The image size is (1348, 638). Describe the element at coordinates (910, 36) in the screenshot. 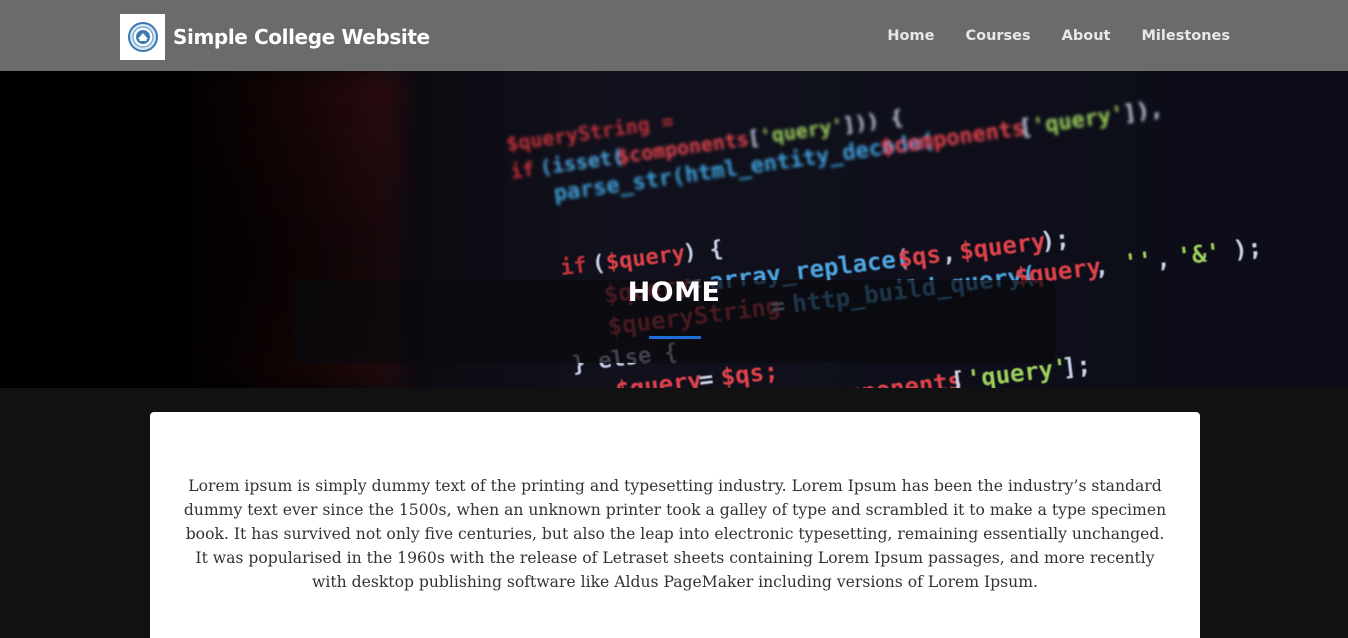

I see `nav-home-link: Home` at that location.